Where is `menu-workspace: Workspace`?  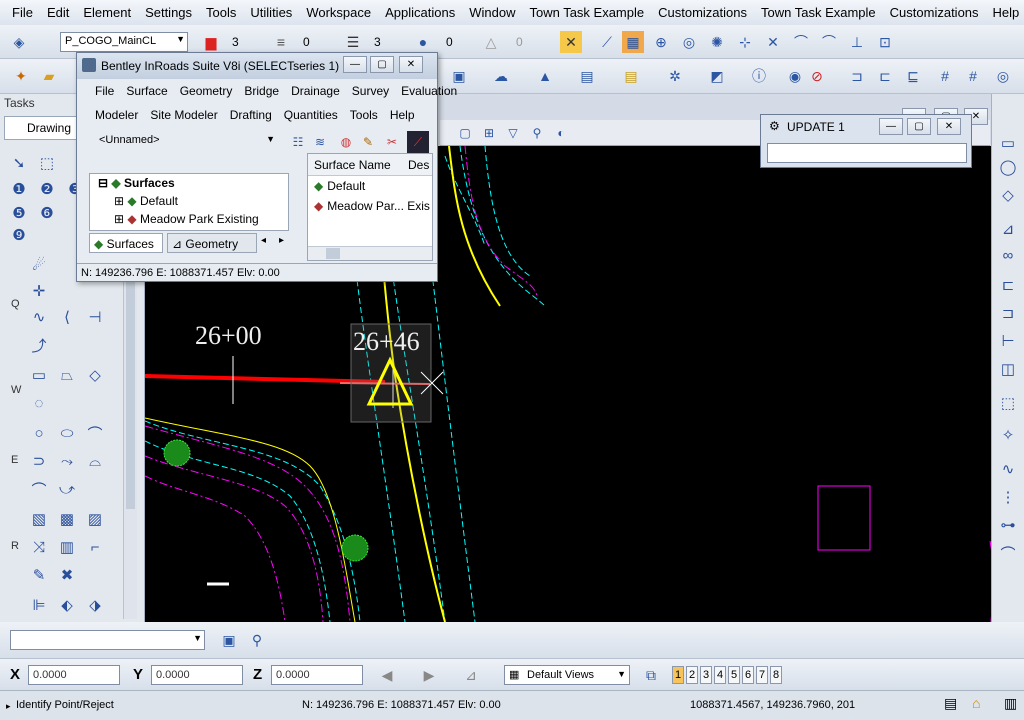 menu-workspace: Workspace is located at coordinates (338, 12).